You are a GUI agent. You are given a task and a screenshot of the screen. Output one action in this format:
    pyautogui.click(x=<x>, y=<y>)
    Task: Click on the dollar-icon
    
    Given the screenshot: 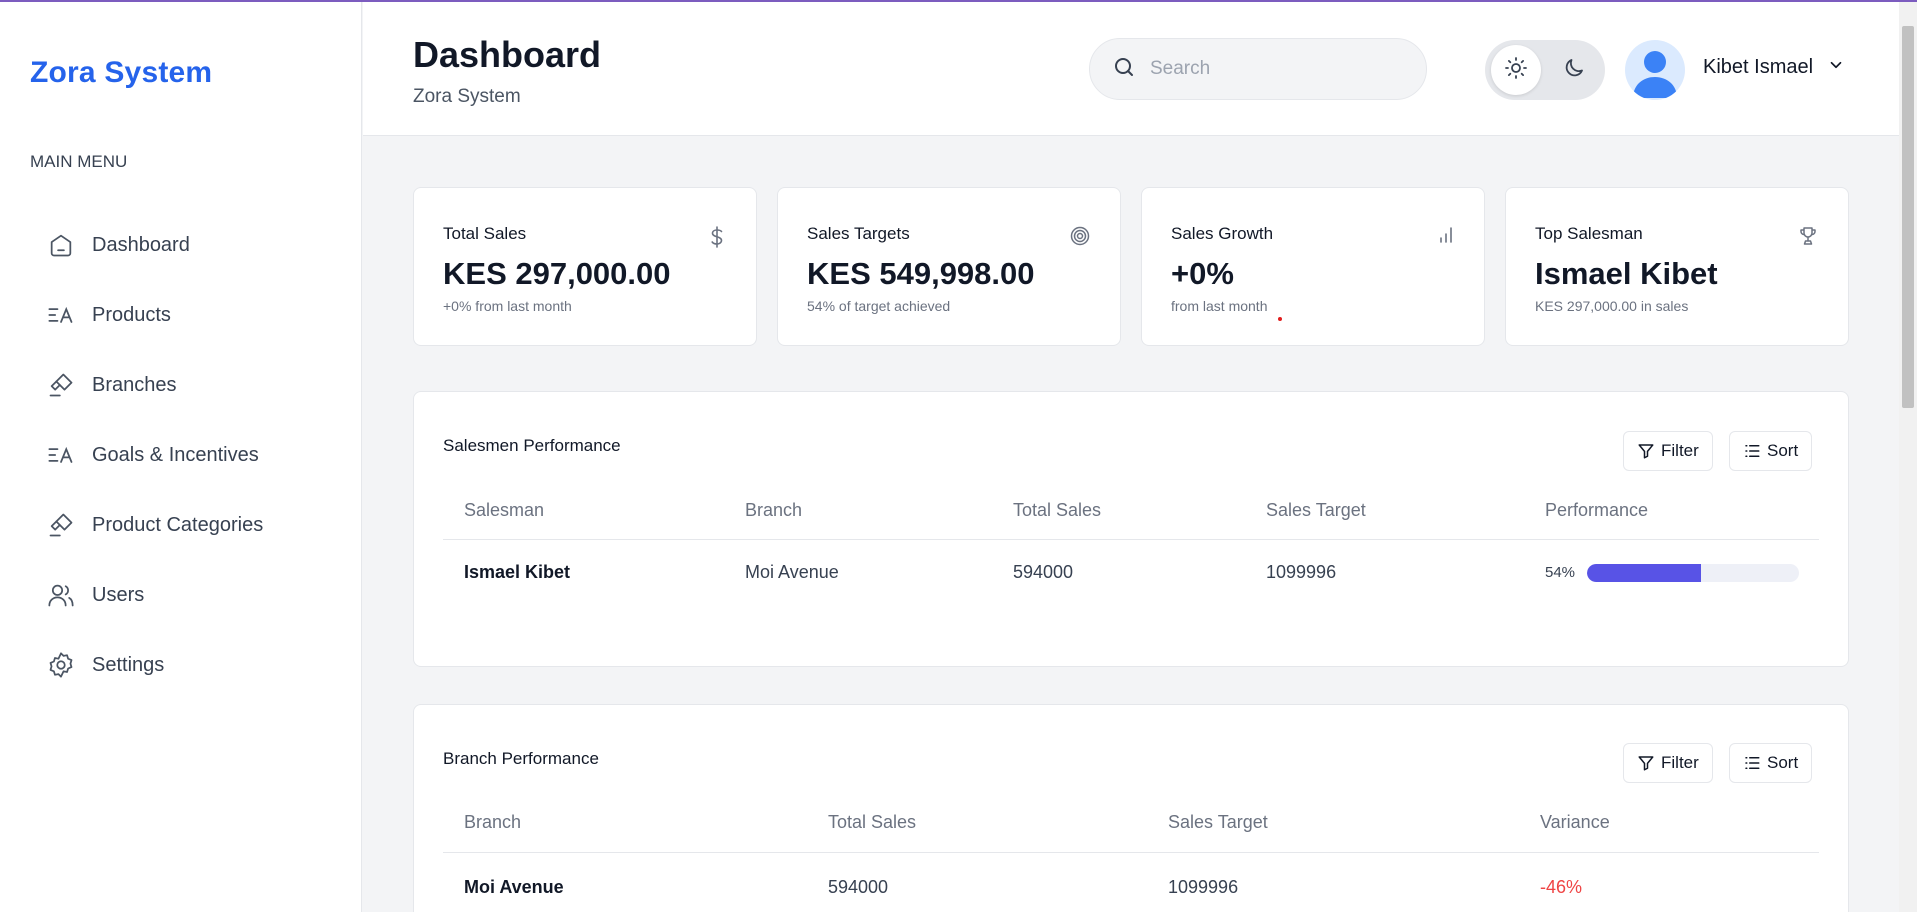 What is the action you would take?
    pyautogui.click(x=717, y=239)
    